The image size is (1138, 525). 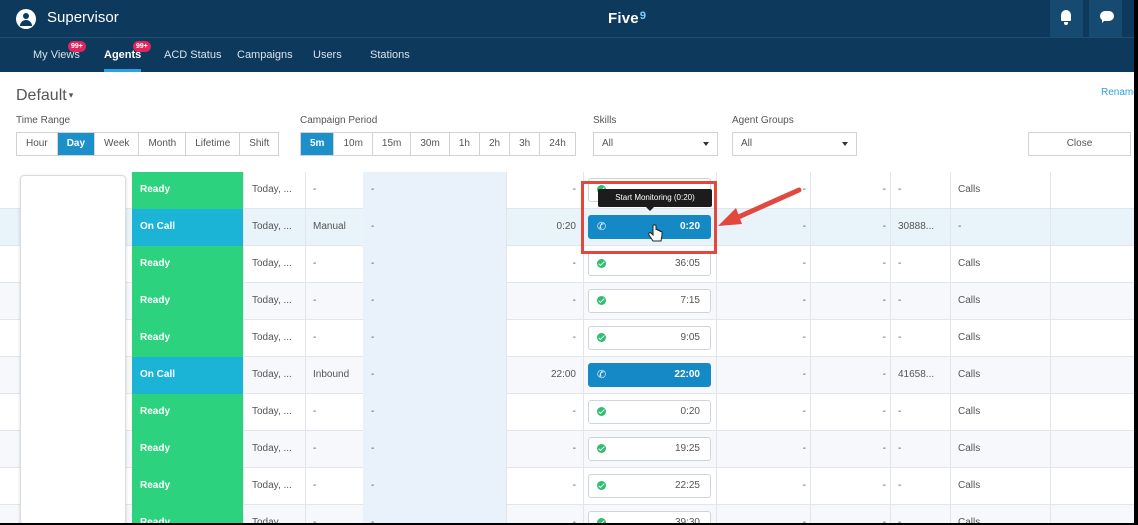 What do you see at coordinates (608, 143) in the screenshot?
I see `skills-value: All` at bounding box center [608, 143].